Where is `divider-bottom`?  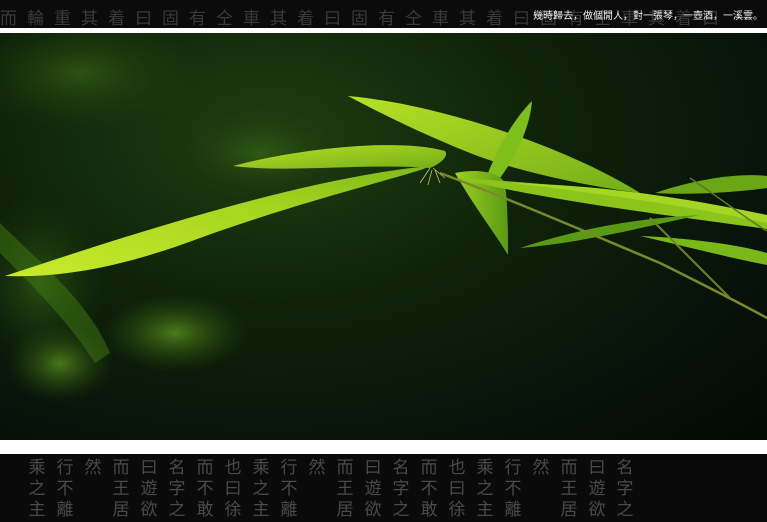
divider-bottom is located at coordinates (383, 447).